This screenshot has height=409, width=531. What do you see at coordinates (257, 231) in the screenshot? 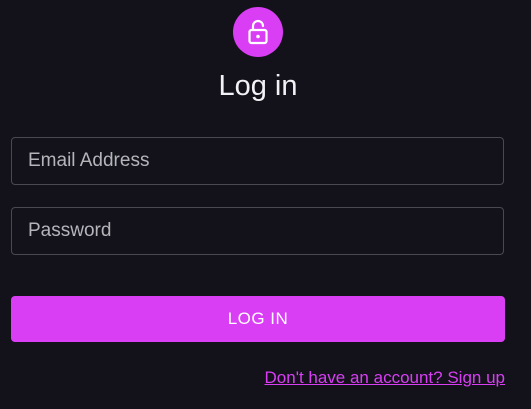
I see `password-field` at bounding box center [257, 231].